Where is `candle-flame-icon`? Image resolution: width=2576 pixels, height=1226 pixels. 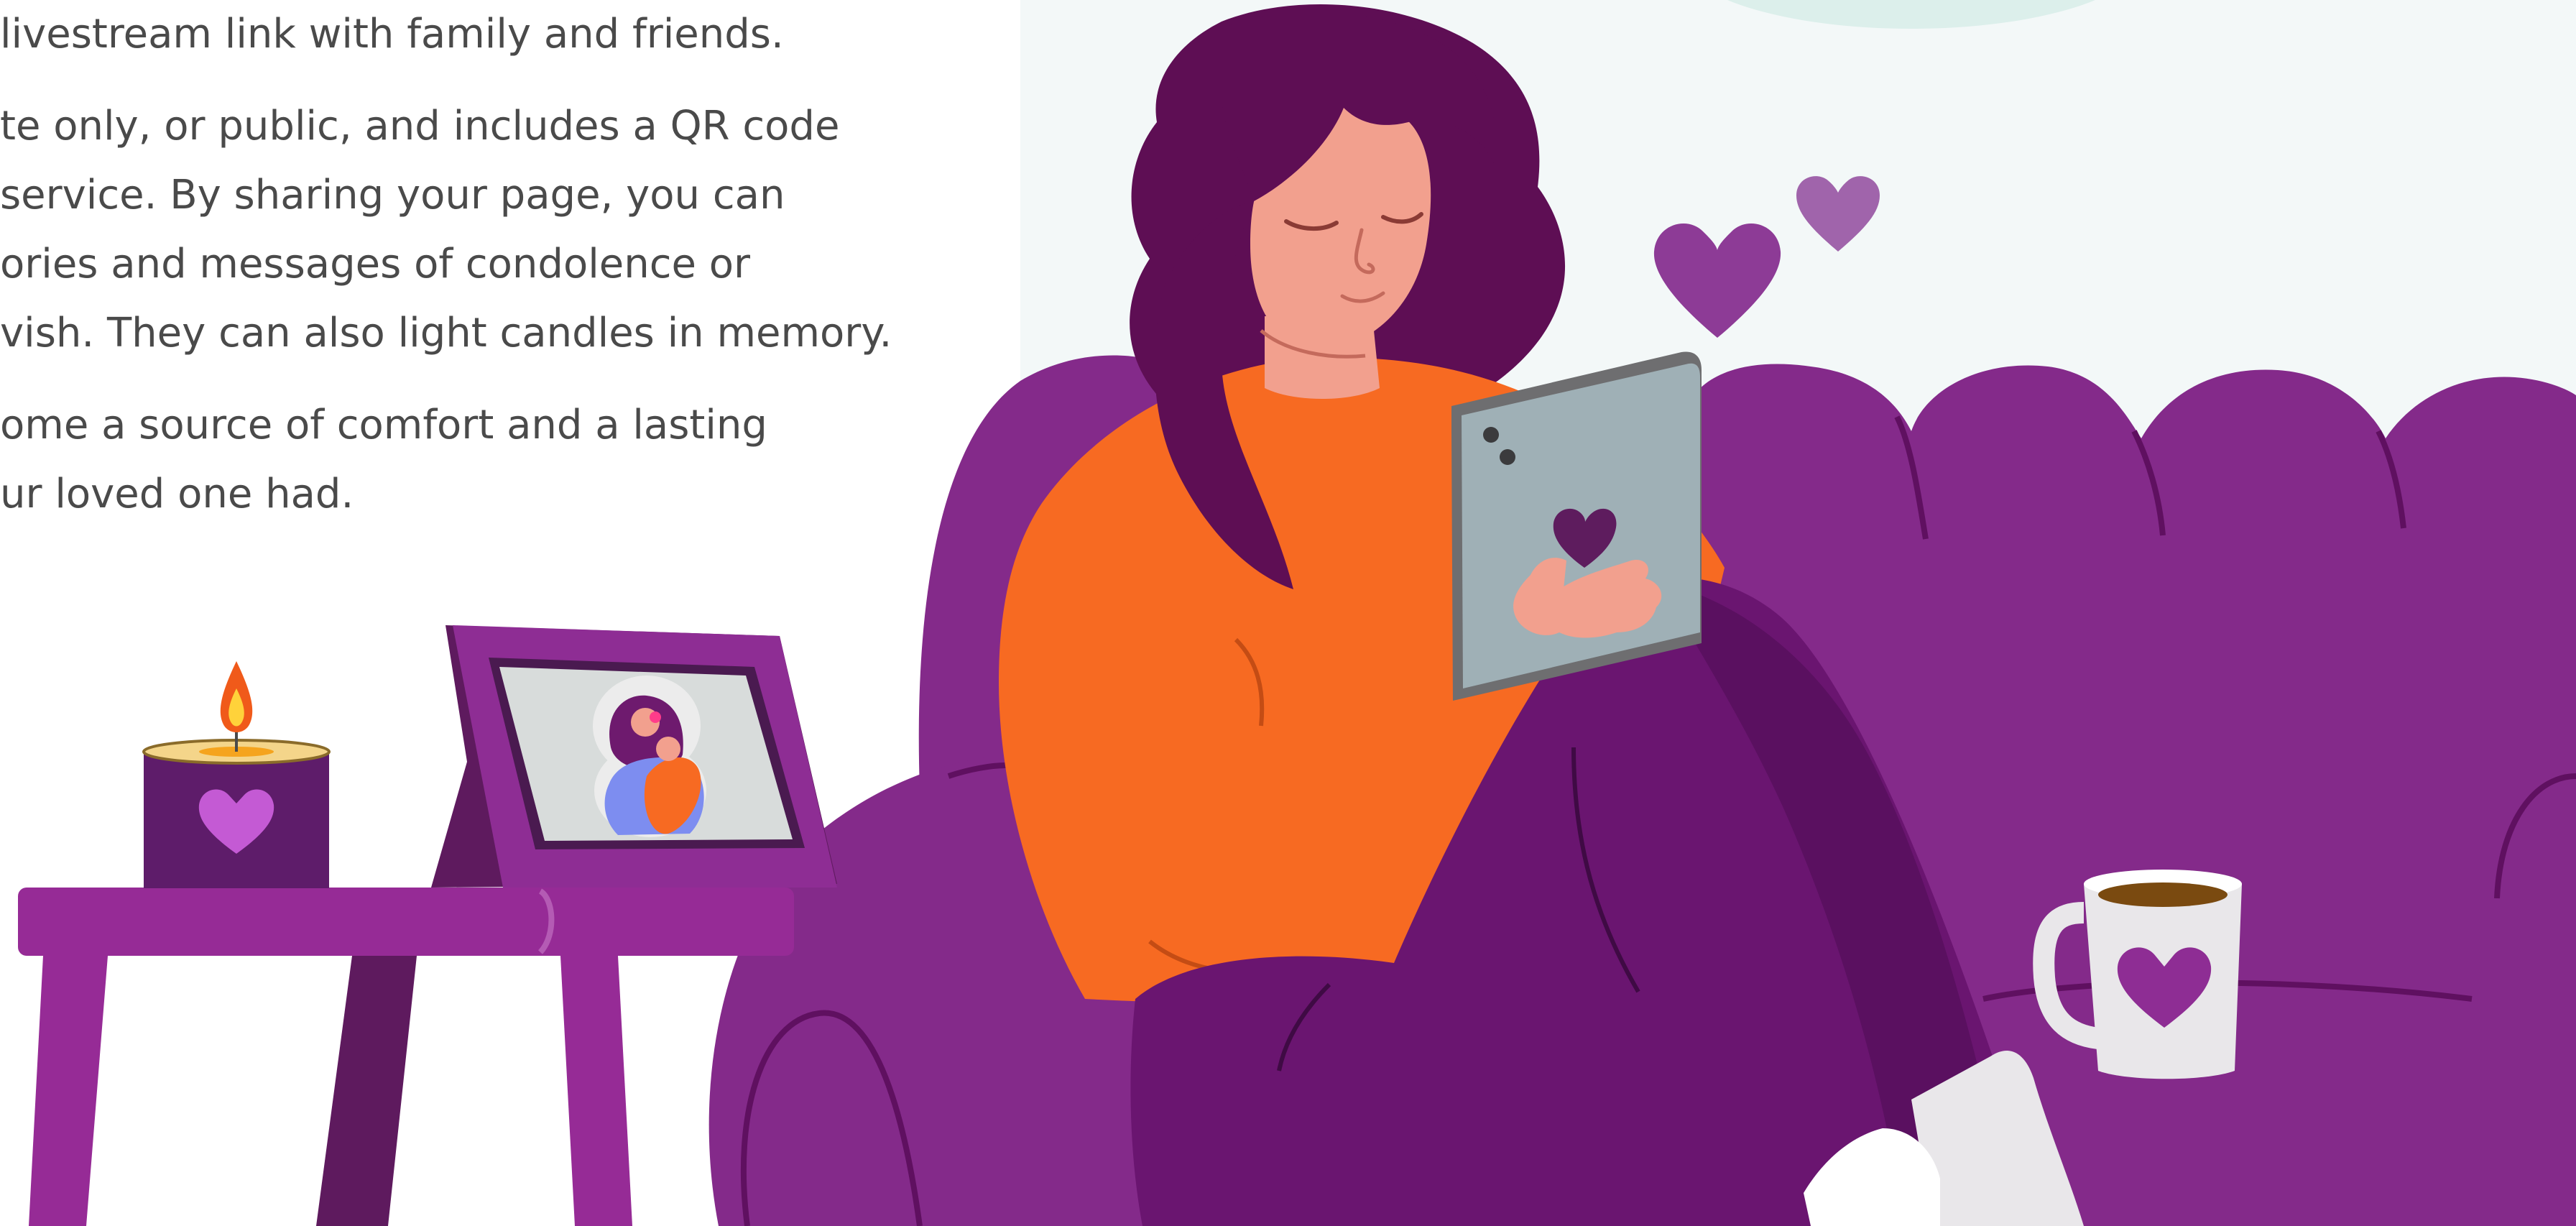
candle-flame-icon is located at coordinates (236, 696).